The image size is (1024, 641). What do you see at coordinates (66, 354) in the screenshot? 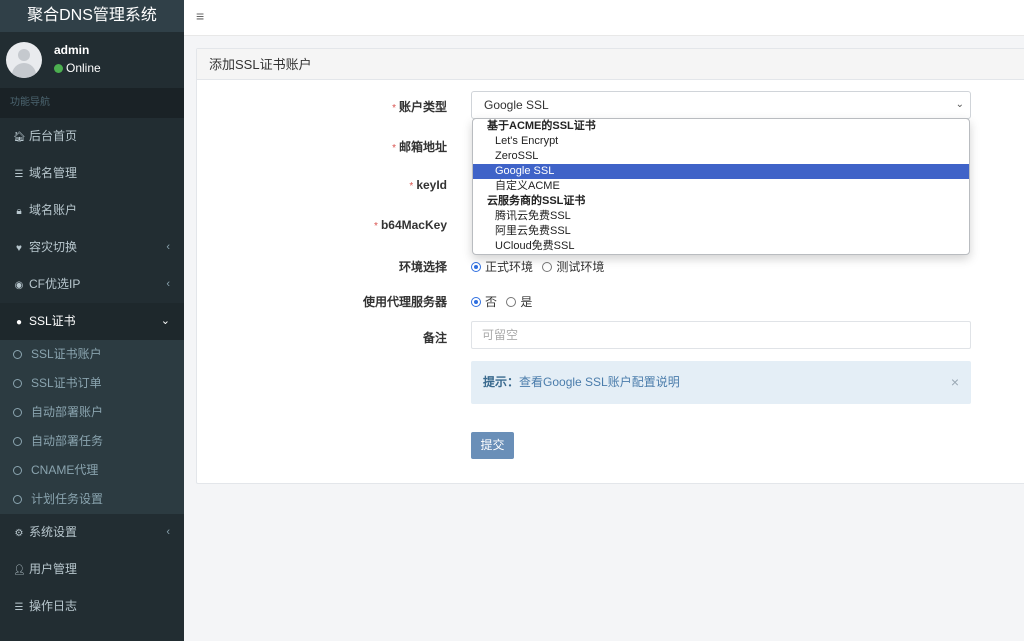
I see `submenu-label: SSL证书账户` at bounding box center [66, 354].